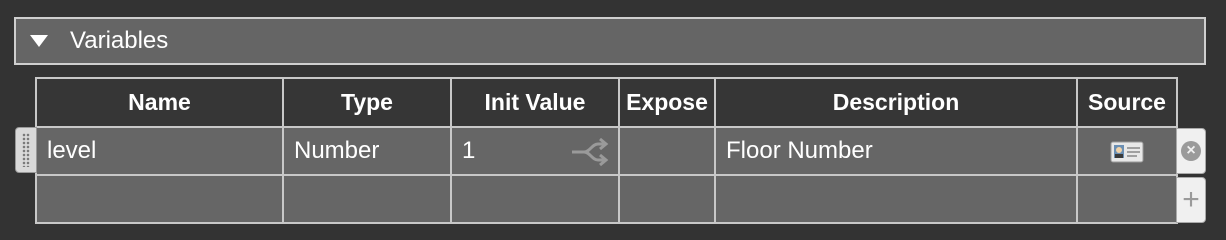 The width and height of the screenshot is (1226, 240). What do you see at coordinates (896, 102) in the screenshot?
I see `column-header-description: Description` at bounding box center [896, 102].